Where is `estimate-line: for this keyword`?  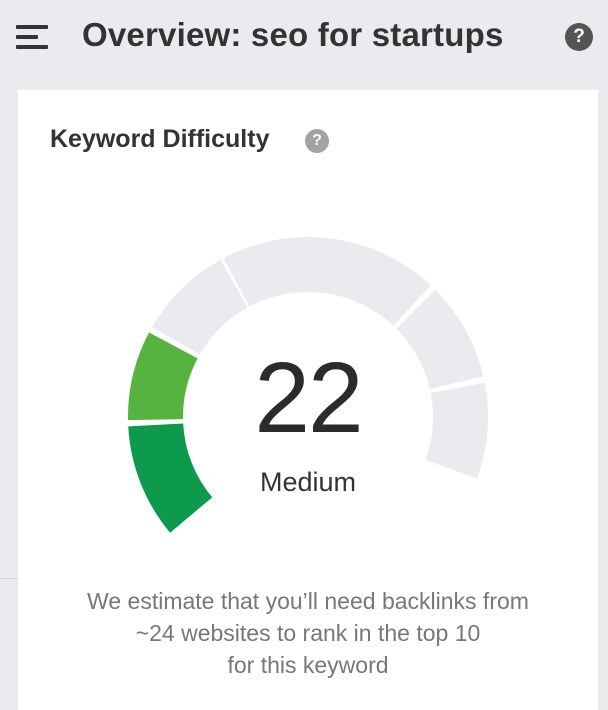
estimate-line: for this keyword is located at coordinates (308, 665).